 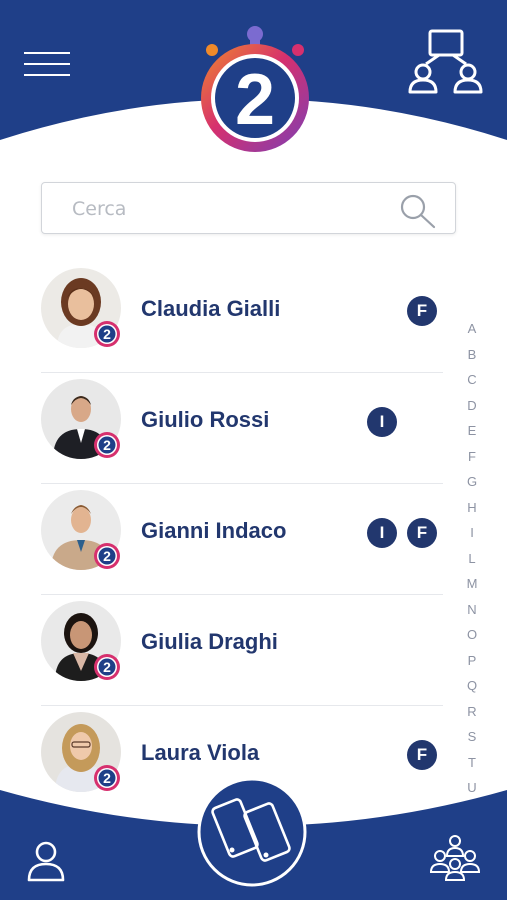 I want to click on contact-name: Giulio Rossi, so click(x=205, y=419).